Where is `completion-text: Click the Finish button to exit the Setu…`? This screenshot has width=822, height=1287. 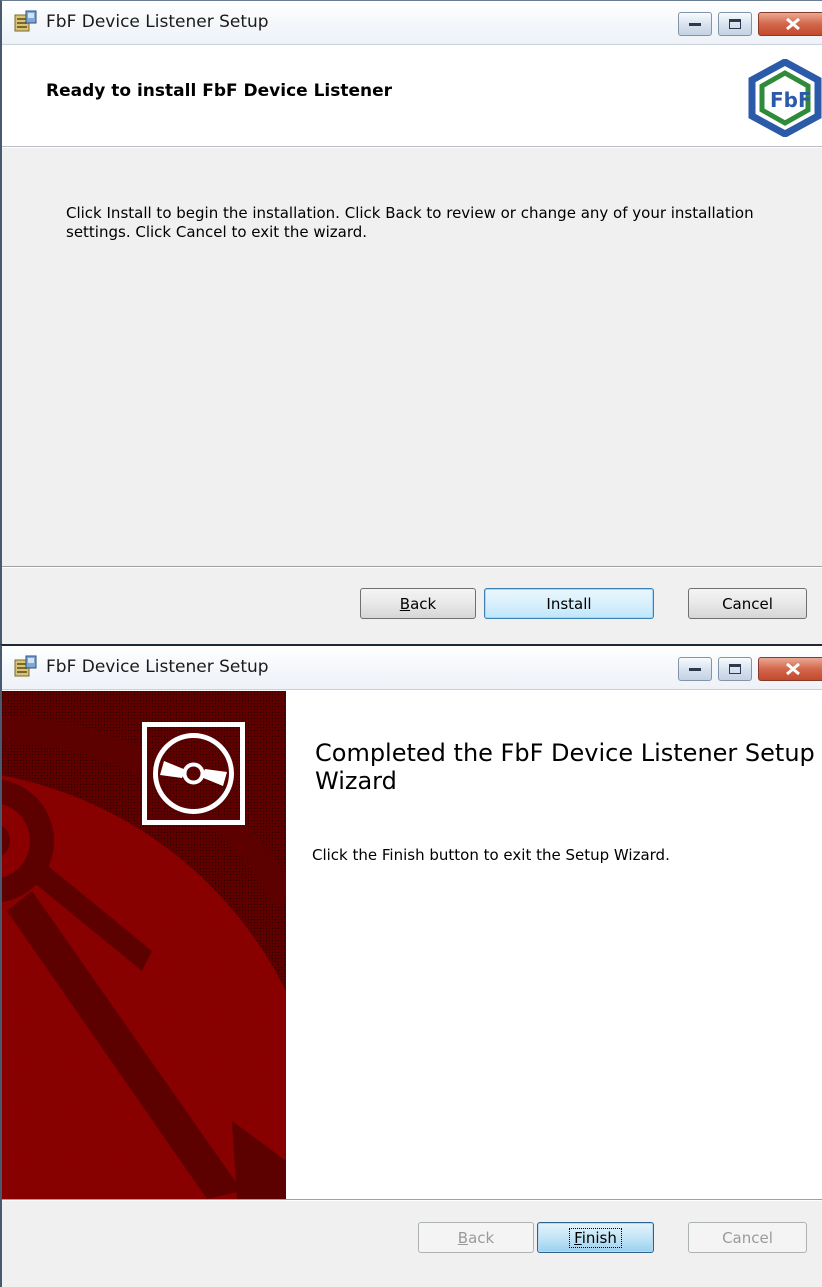
completion-text: Click the Finish button to exit the Setu… is located at coordinates (491, 855).